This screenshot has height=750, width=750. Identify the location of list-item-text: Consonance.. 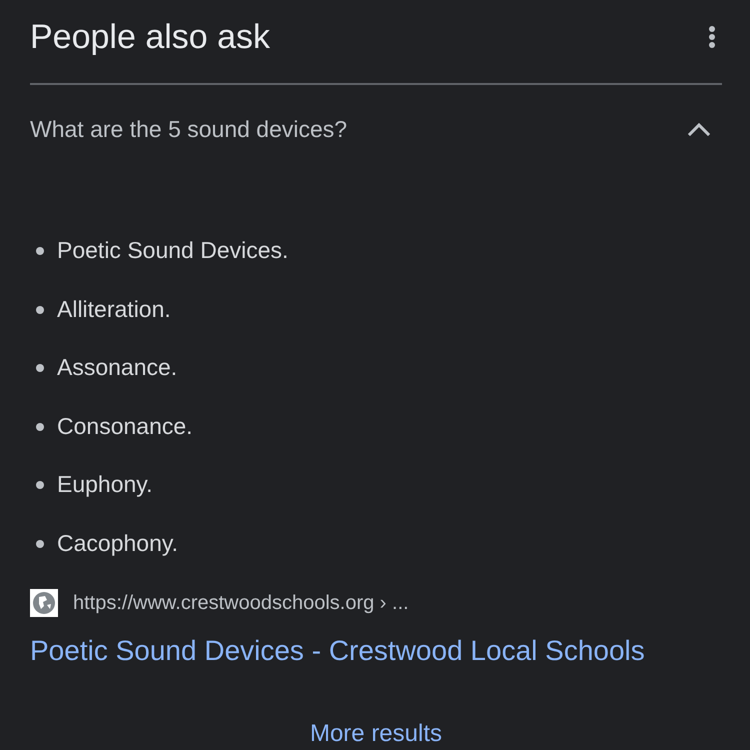
(125, 426).